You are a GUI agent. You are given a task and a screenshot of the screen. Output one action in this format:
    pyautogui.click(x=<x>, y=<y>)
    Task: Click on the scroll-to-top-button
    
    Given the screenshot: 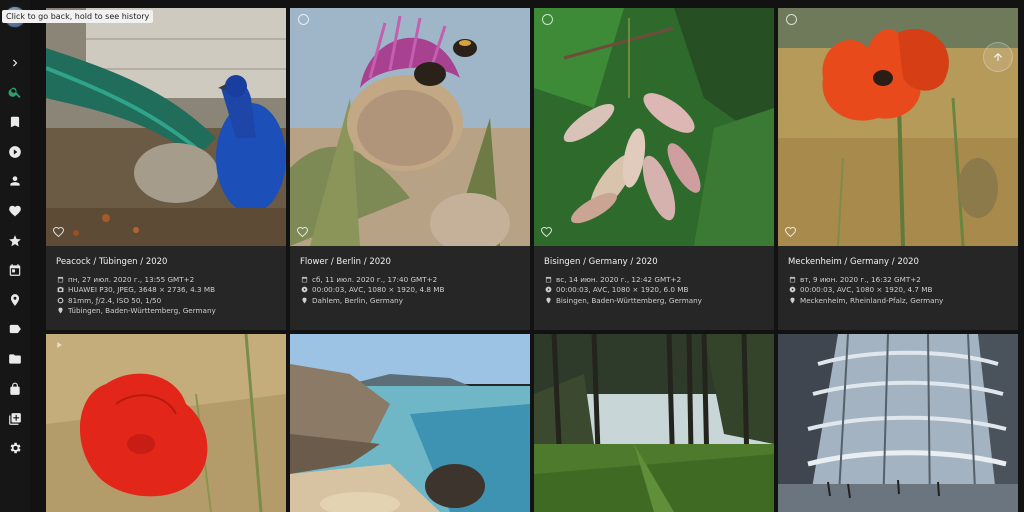 What is the action you would take?
    pyautogui.click(x=998, y=57)
    